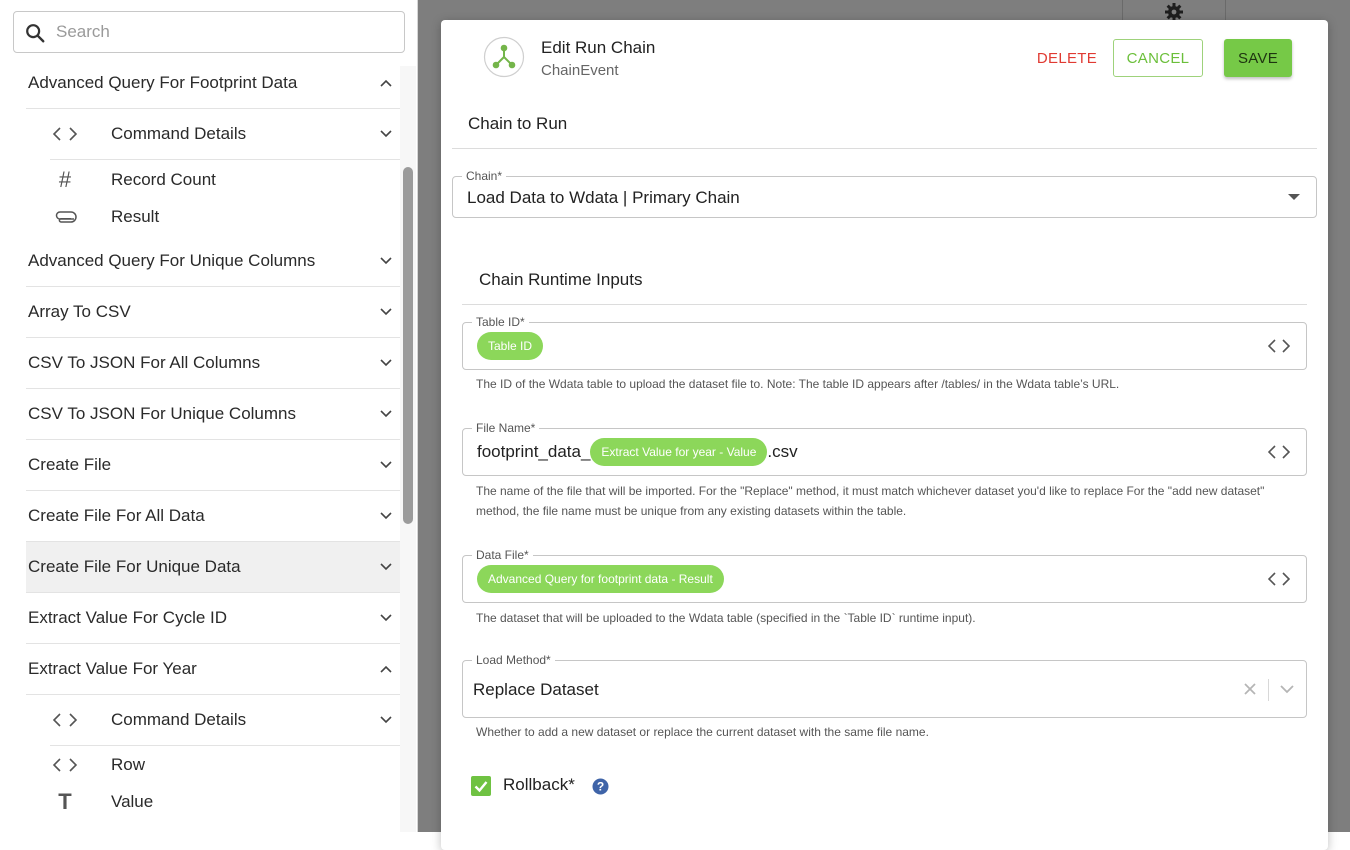 This screenshot has width=1350, height=850. Describe the element at coordinates (128, 617) in the screenshot. I see `list-item-label: Extract Value For Cycle ID` at that location.